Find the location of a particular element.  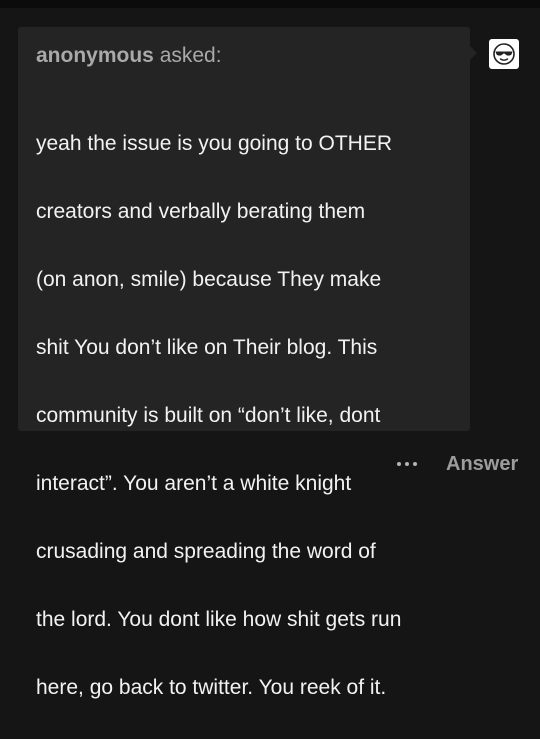

question-line: shit You don’t like on Their blog. This is located at coordinates (207, 347).